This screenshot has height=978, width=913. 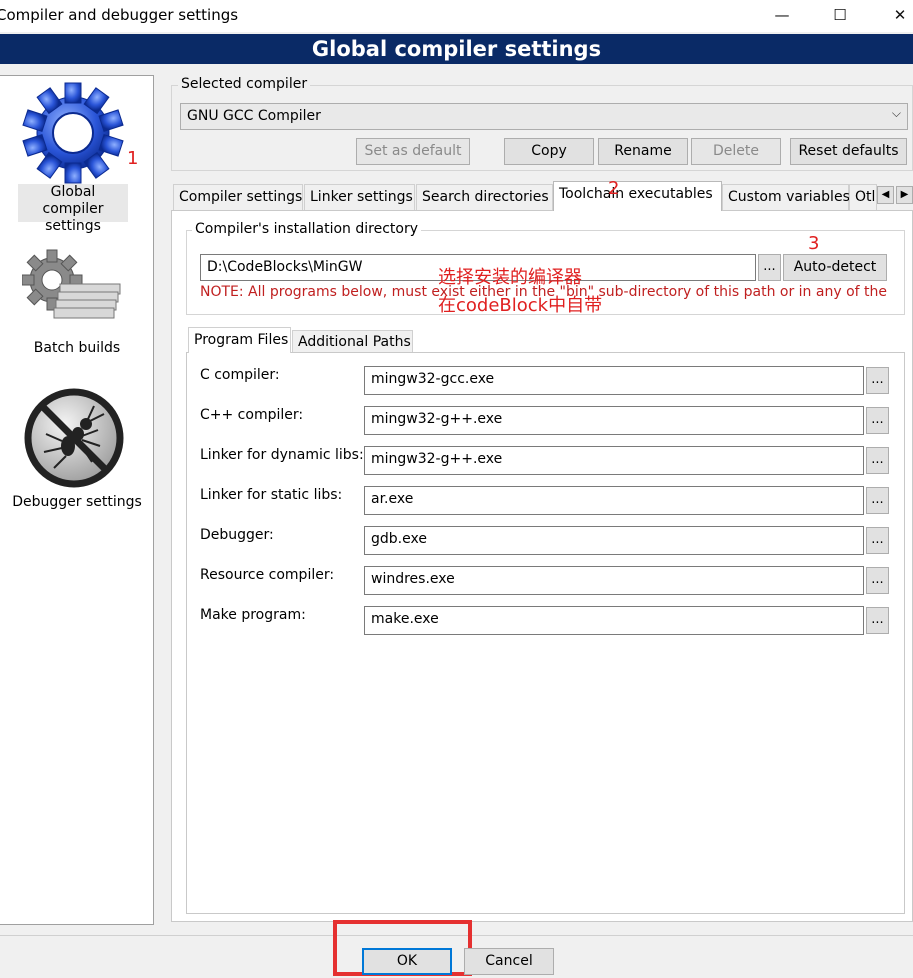 I want to click on cancel-button: Cancel, so click(x=509, y=961).